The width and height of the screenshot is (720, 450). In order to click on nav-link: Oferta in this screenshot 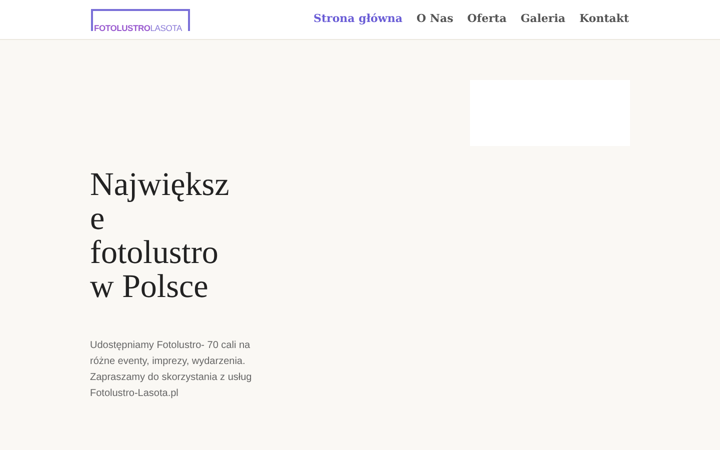, I will do `click(487, 19)`.